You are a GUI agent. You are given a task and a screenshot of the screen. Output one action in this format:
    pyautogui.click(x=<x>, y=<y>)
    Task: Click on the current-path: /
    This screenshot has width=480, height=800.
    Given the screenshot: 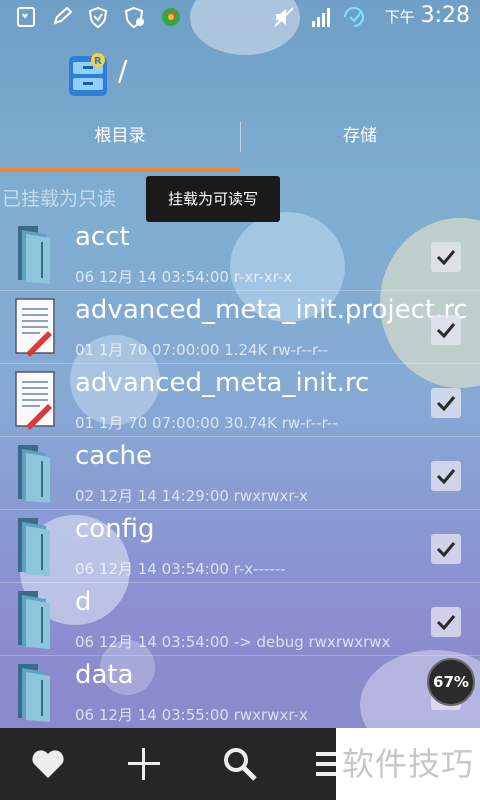 What is the action you would take?
    pyautogui.click(x=123, y=70)
    